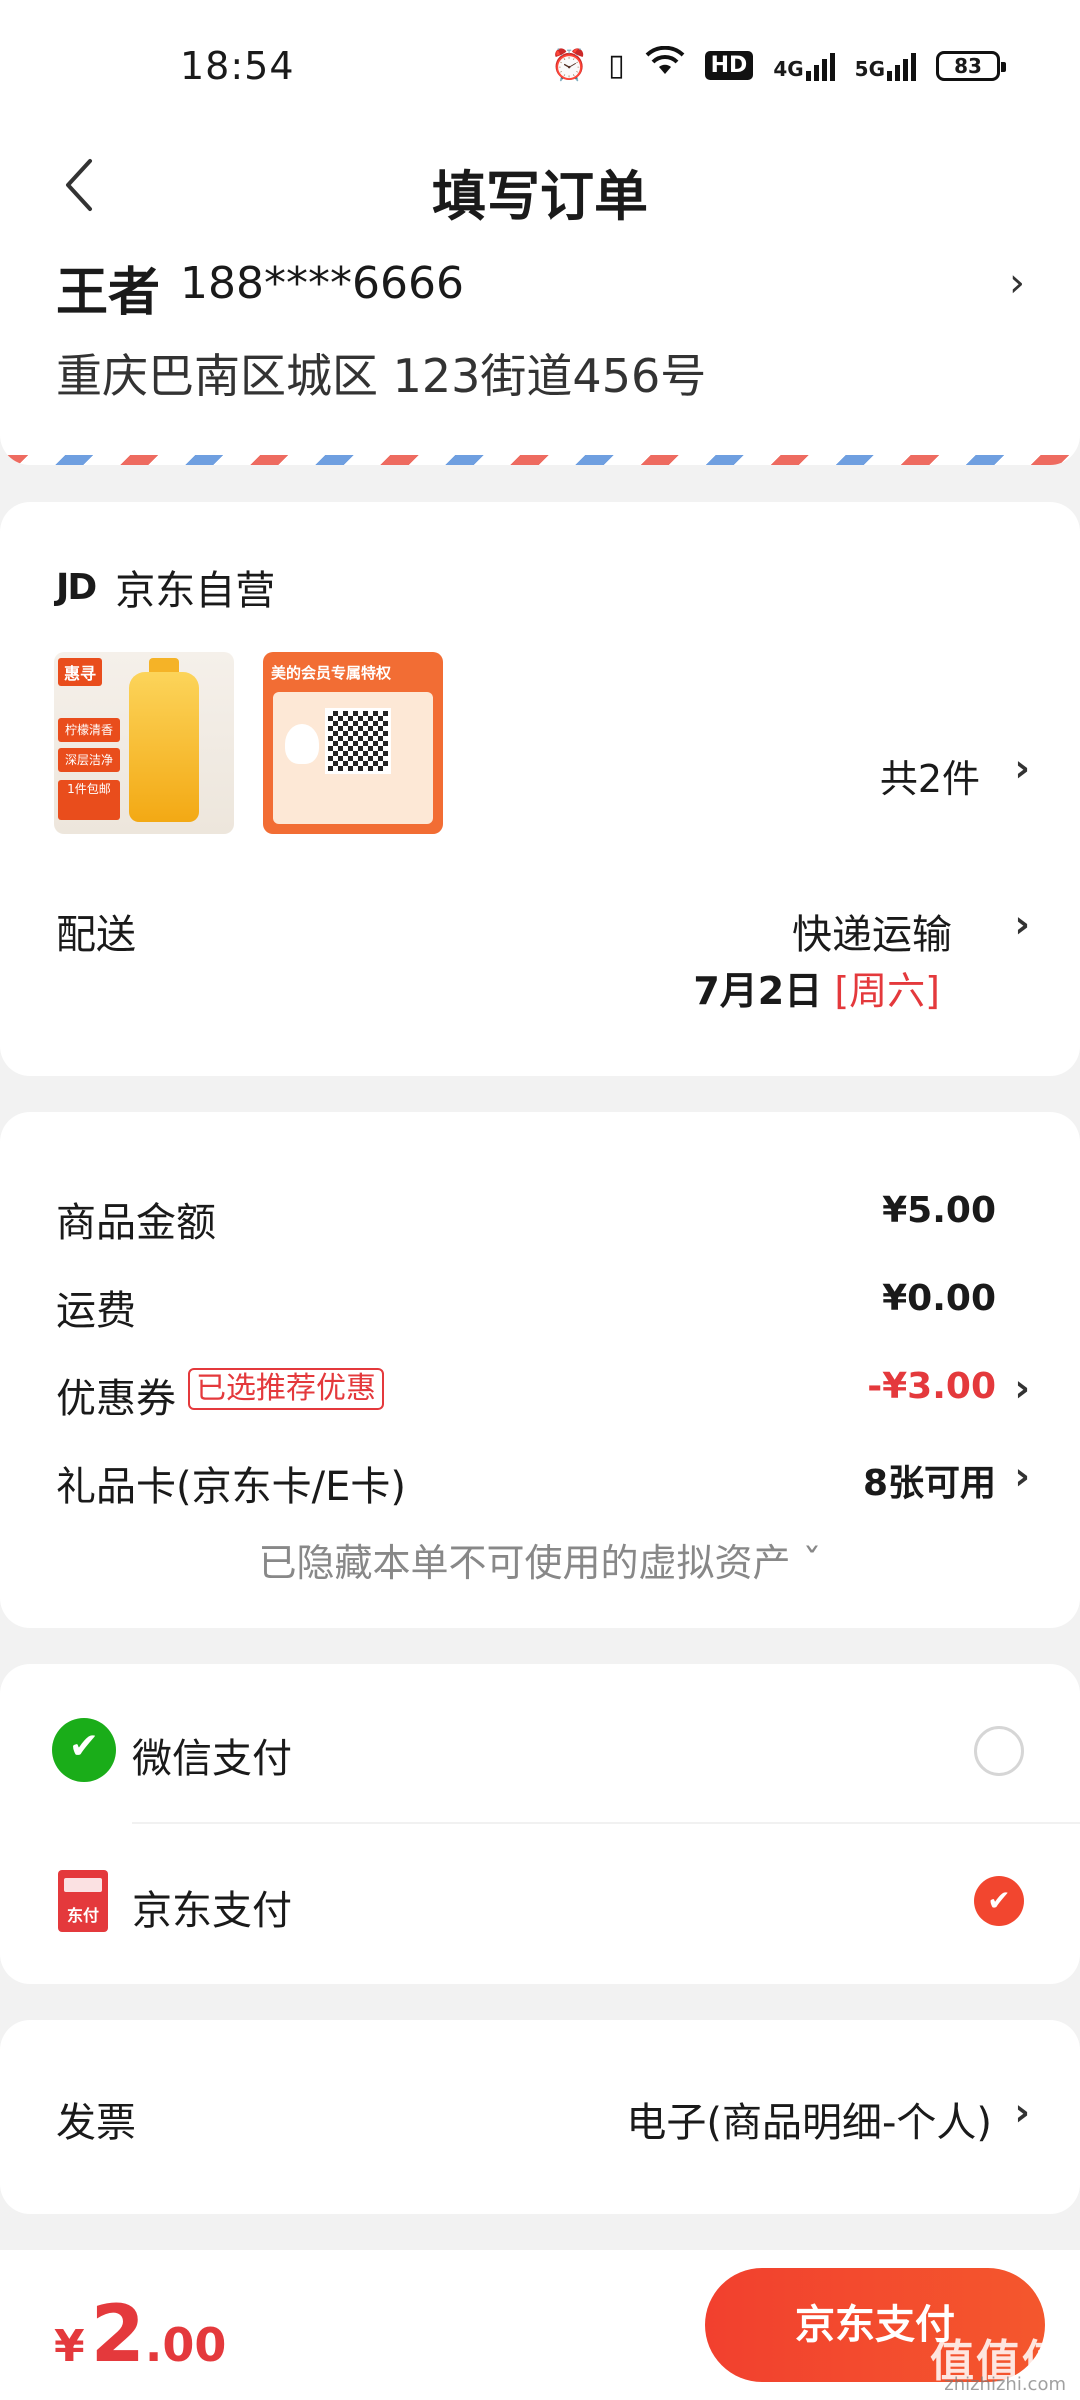 This screenshot has width=1080, height=2400. Describe the element at coordinates (540, 65) in the screenshot. I see `status-bar: 18:54 ⏰ ▯ HD 4G 5G 83` at that location.